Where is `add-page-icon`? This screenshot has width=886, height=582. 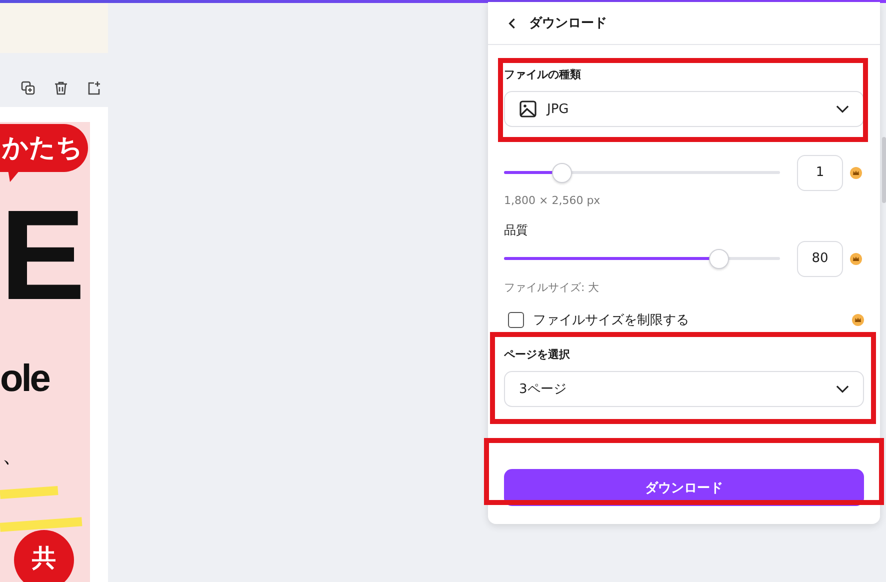 add-page-icon is located at coordinates (94, 88).